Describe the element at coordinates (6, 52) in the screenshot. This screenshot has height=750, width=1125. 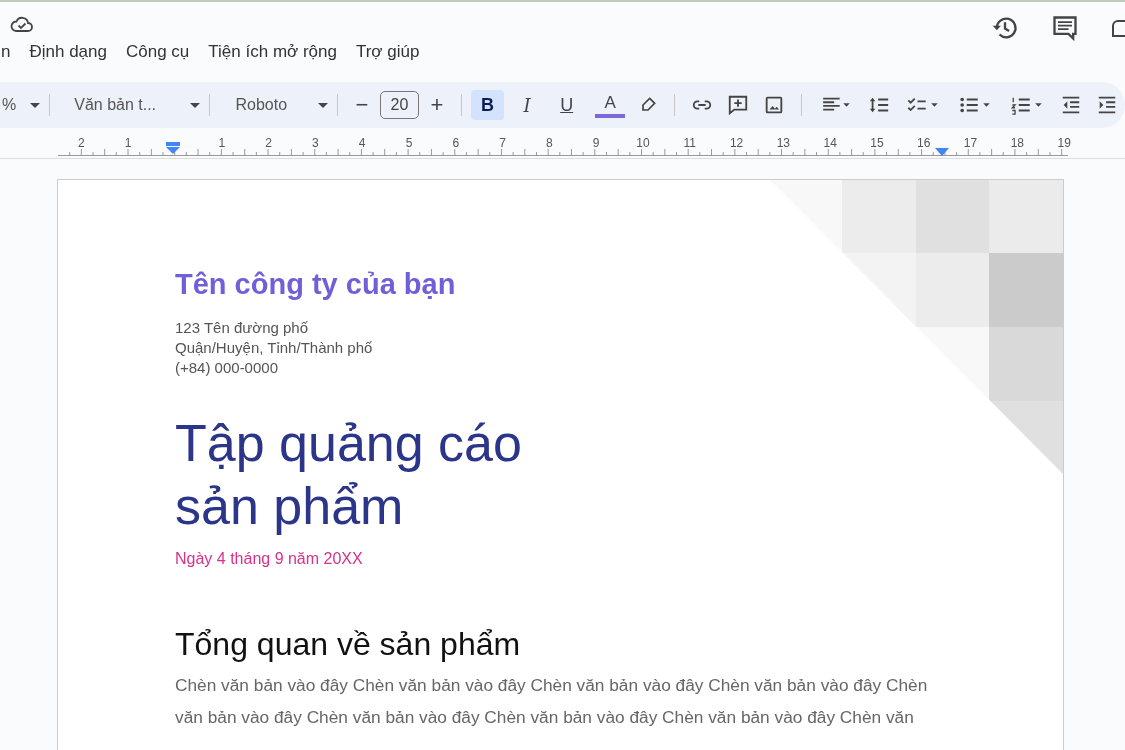
I see `menu-item: n` at that location.